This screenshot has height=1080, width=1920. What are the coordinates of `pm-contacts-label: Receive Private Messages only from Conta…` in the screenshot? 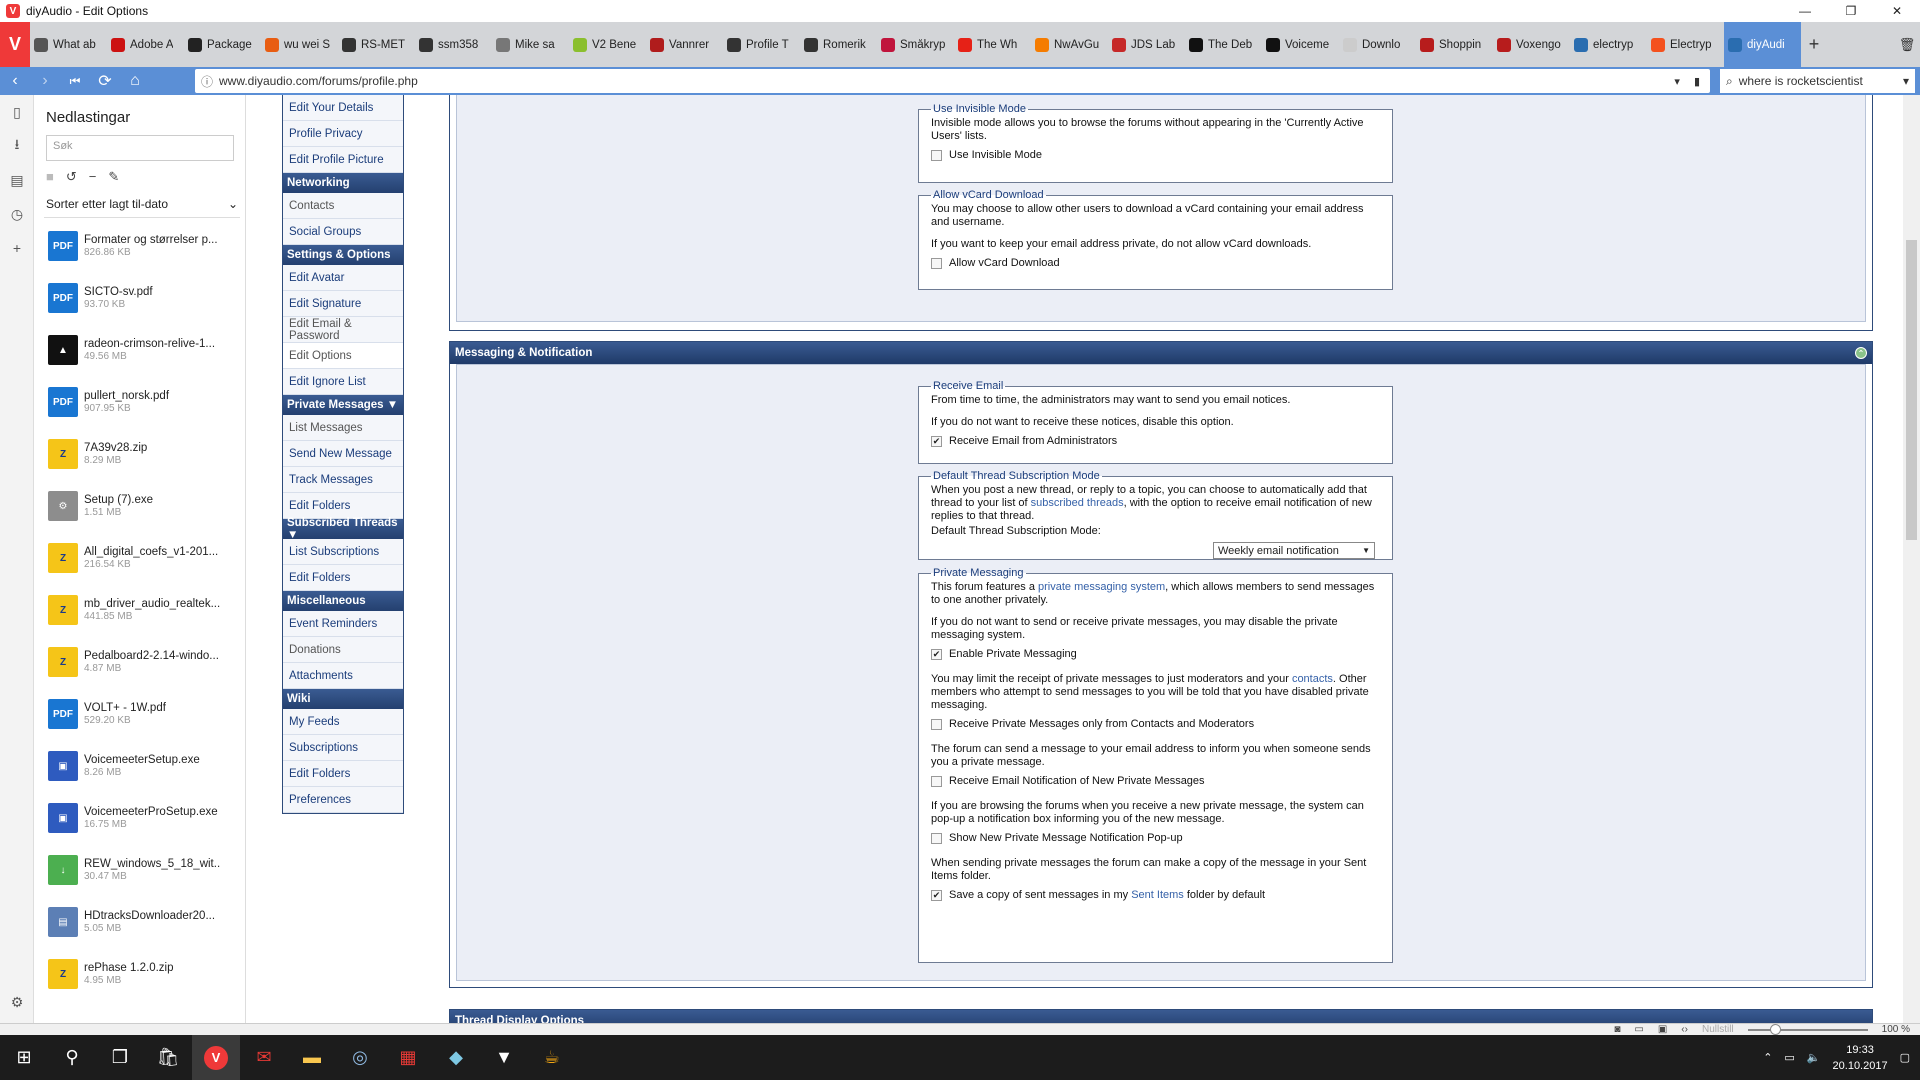 It's located at (1101, 724).